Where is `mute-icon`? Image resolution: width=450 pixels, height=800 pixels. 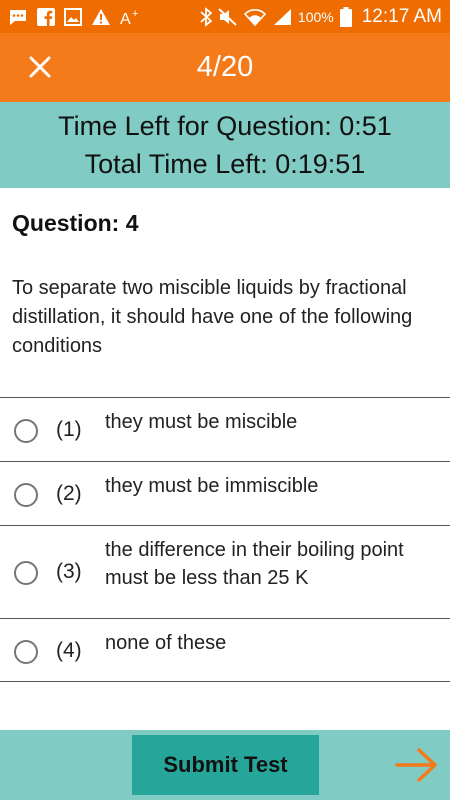
mute-icon is located at coordinates (228, 16).